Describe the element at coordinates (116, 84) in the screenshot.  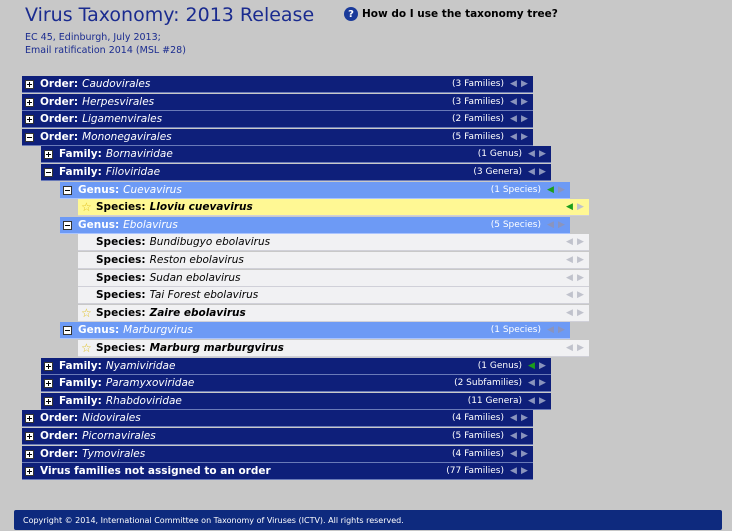
I see `taxon-name: Caudovirales` at that location.